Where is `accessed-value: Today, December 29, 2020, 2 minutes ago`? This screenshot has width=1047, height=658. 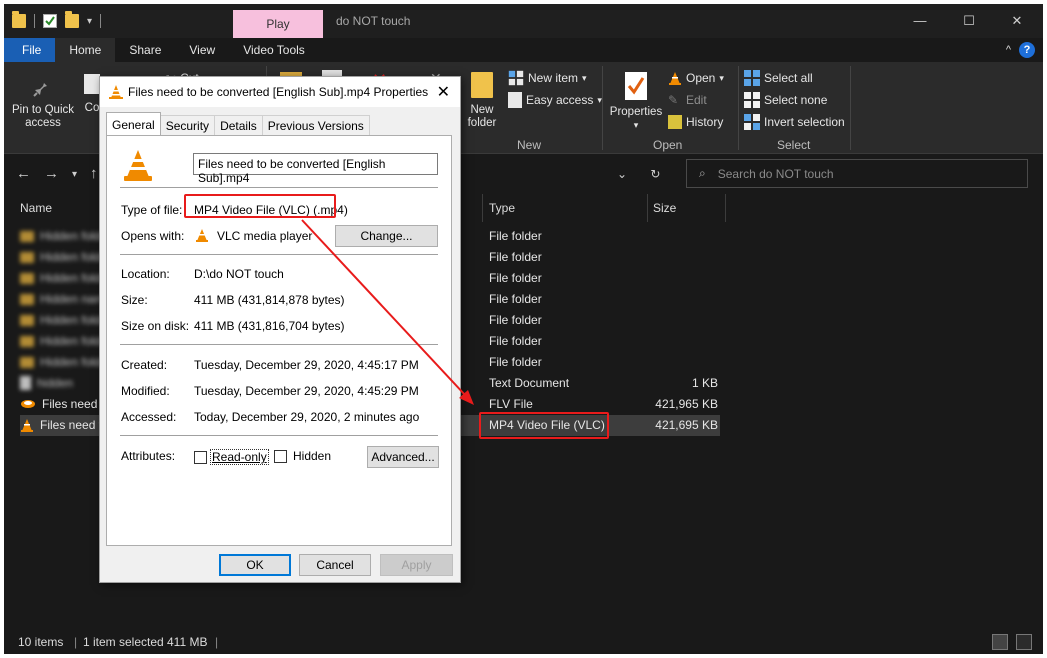 accessed-value: Today, December 29, 2020, 2 minutes ago is located at coordinates (307, 417).